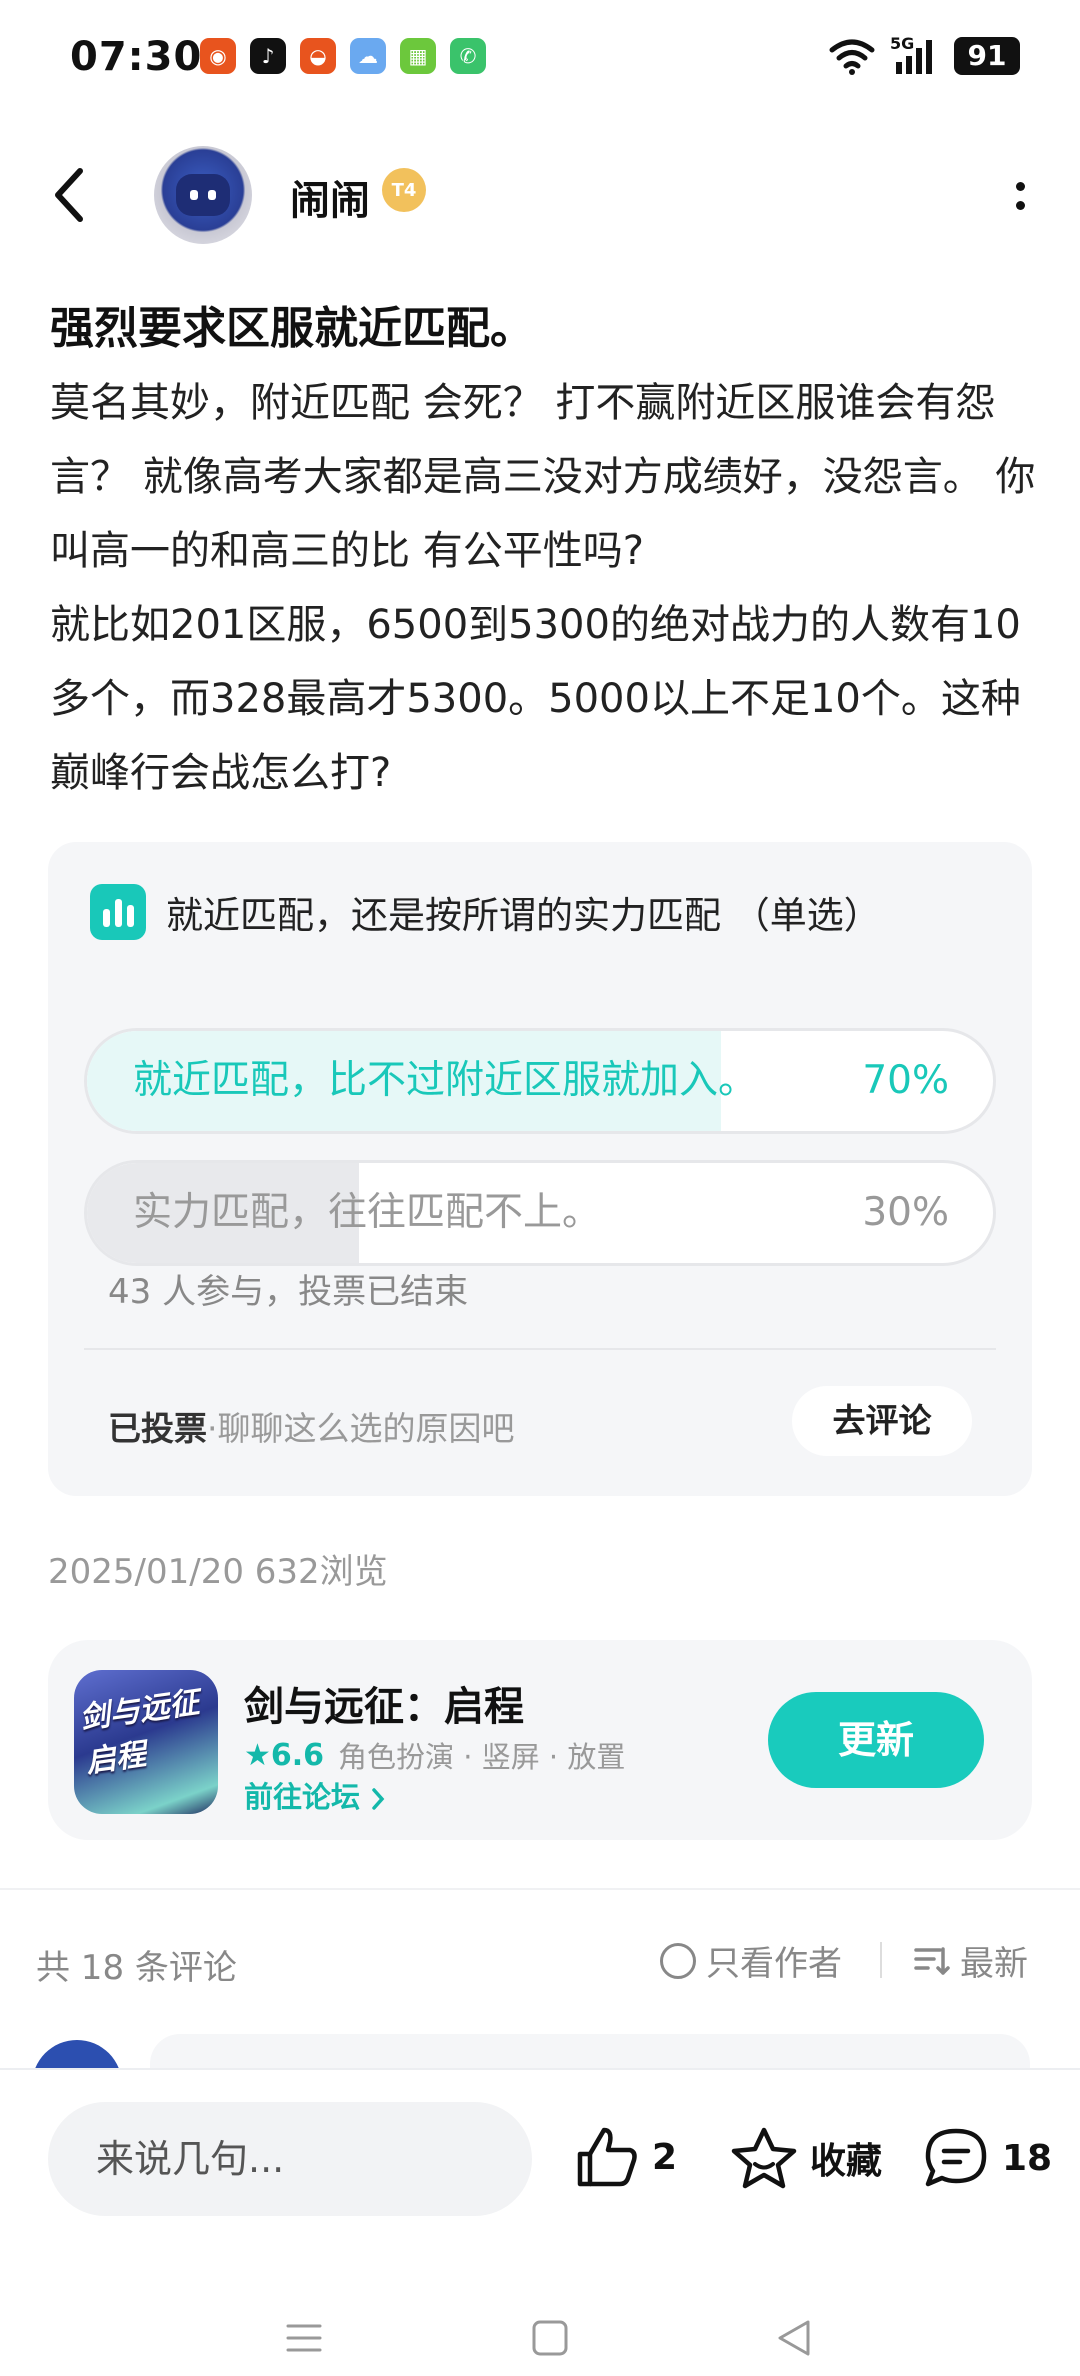 Image resolution: width=1080 pixels, height=2376 pixels. Describe the element at coordinates (540, 2222) in the screenshot. I see `bottom-action-bar: 来说几句... 2 收藏 18` at that location.